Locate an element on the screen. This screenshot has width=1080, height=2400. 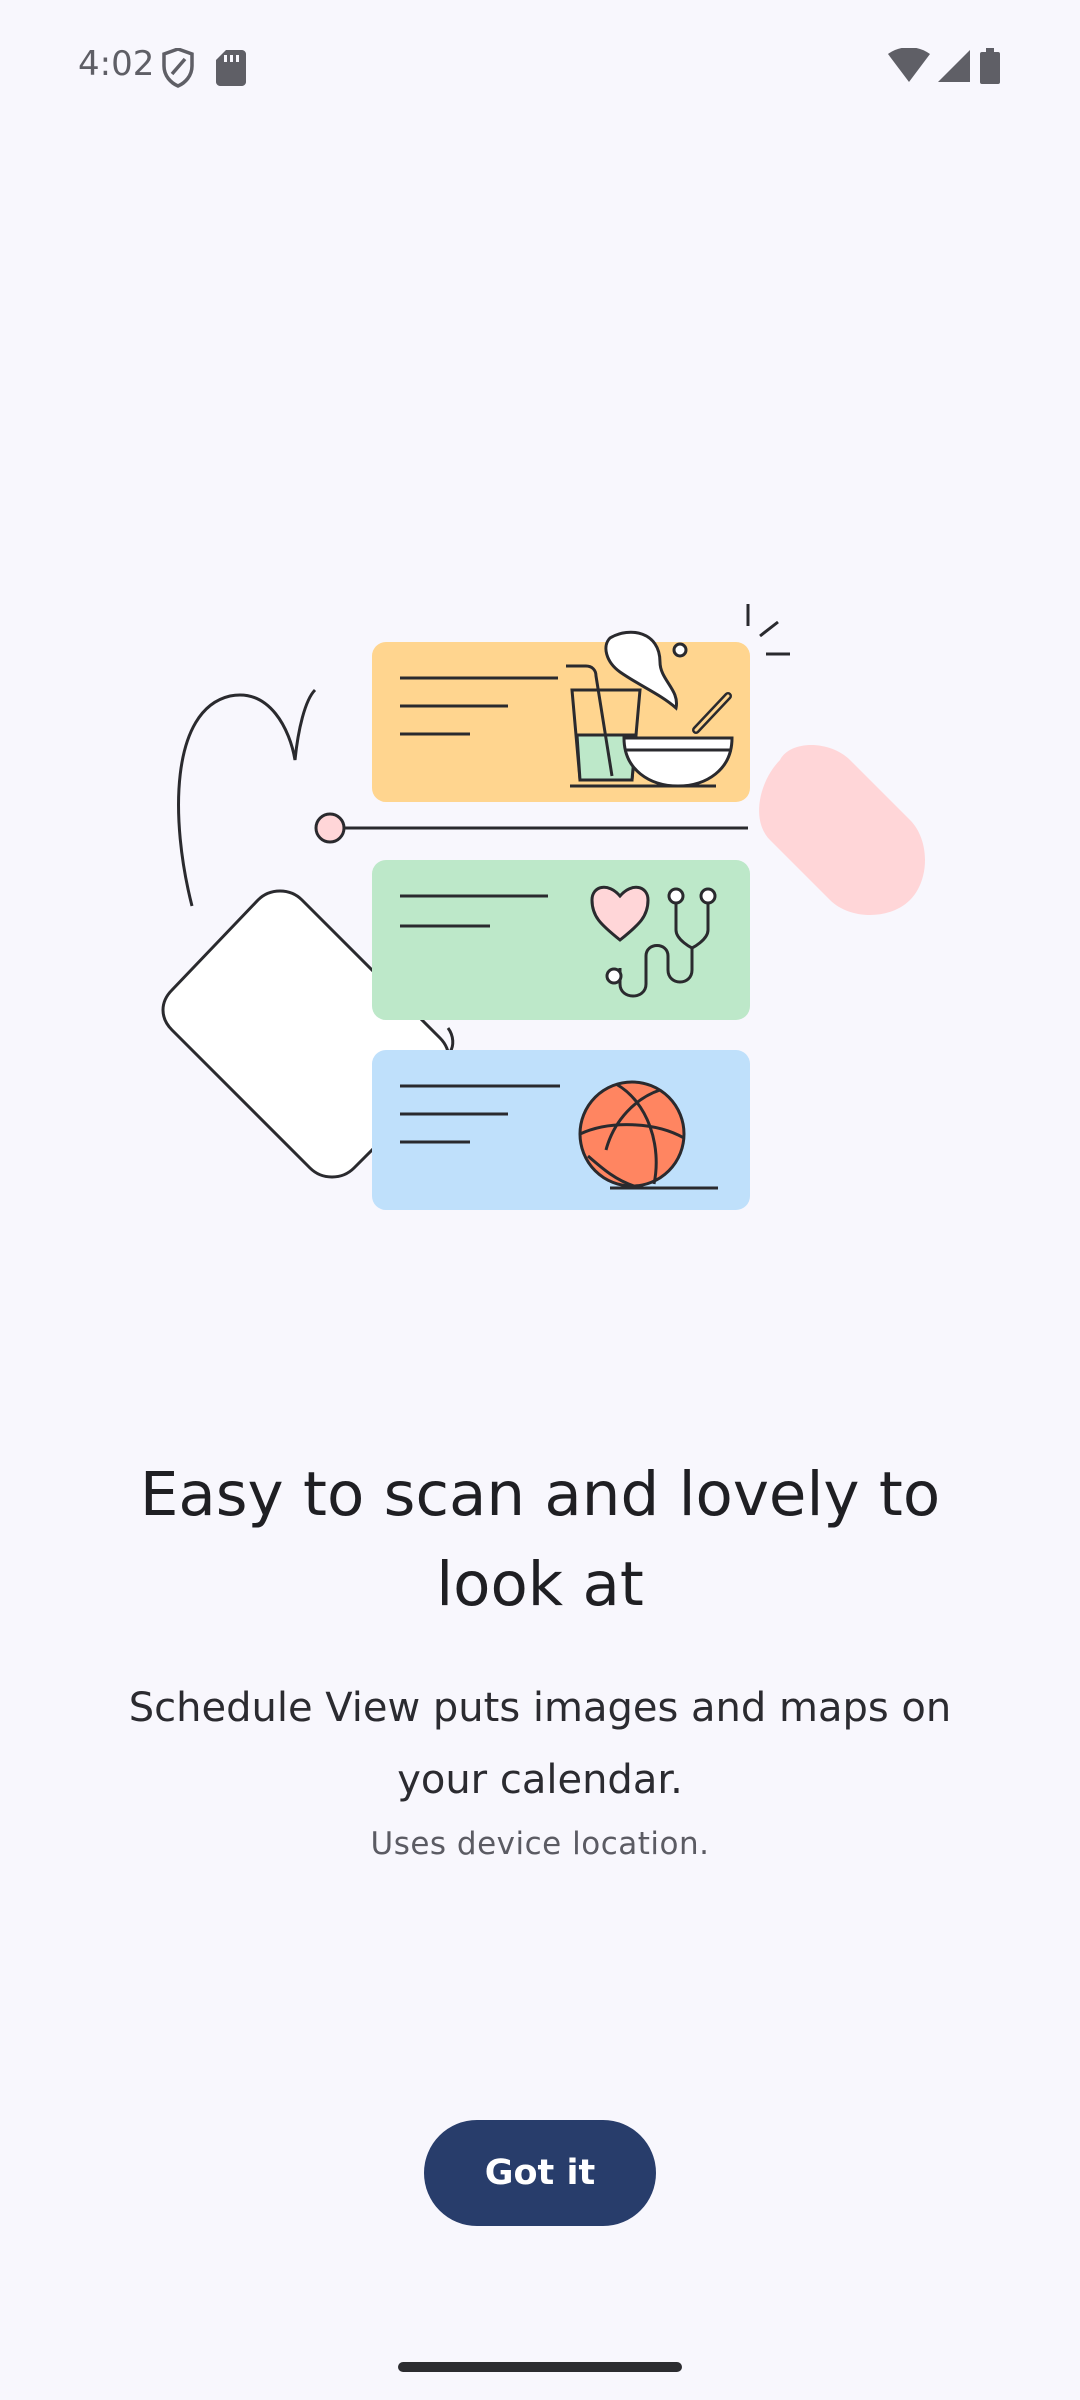
location-caption: Uses device location. is located at coordinates (540, 1844).